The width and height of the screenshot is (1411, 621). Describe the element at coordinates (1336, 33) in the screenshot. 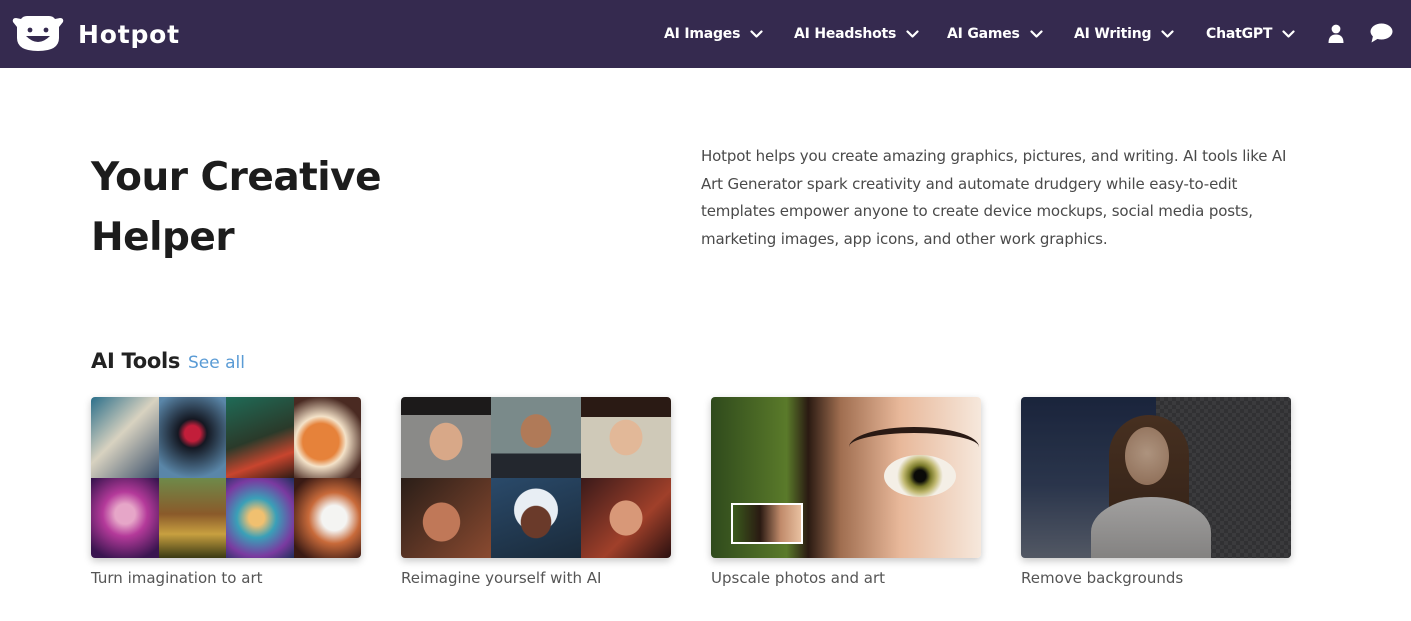

I see `user-icon` at that location.